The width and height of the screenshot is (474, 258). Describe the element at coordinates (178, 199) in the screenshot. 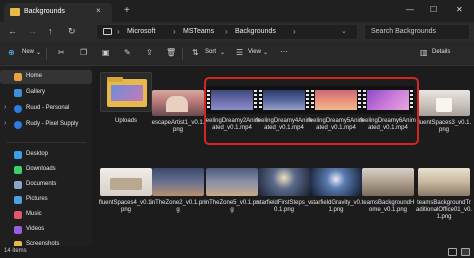

I see `file-item: inTheZone2_v0.1.png` at that location.